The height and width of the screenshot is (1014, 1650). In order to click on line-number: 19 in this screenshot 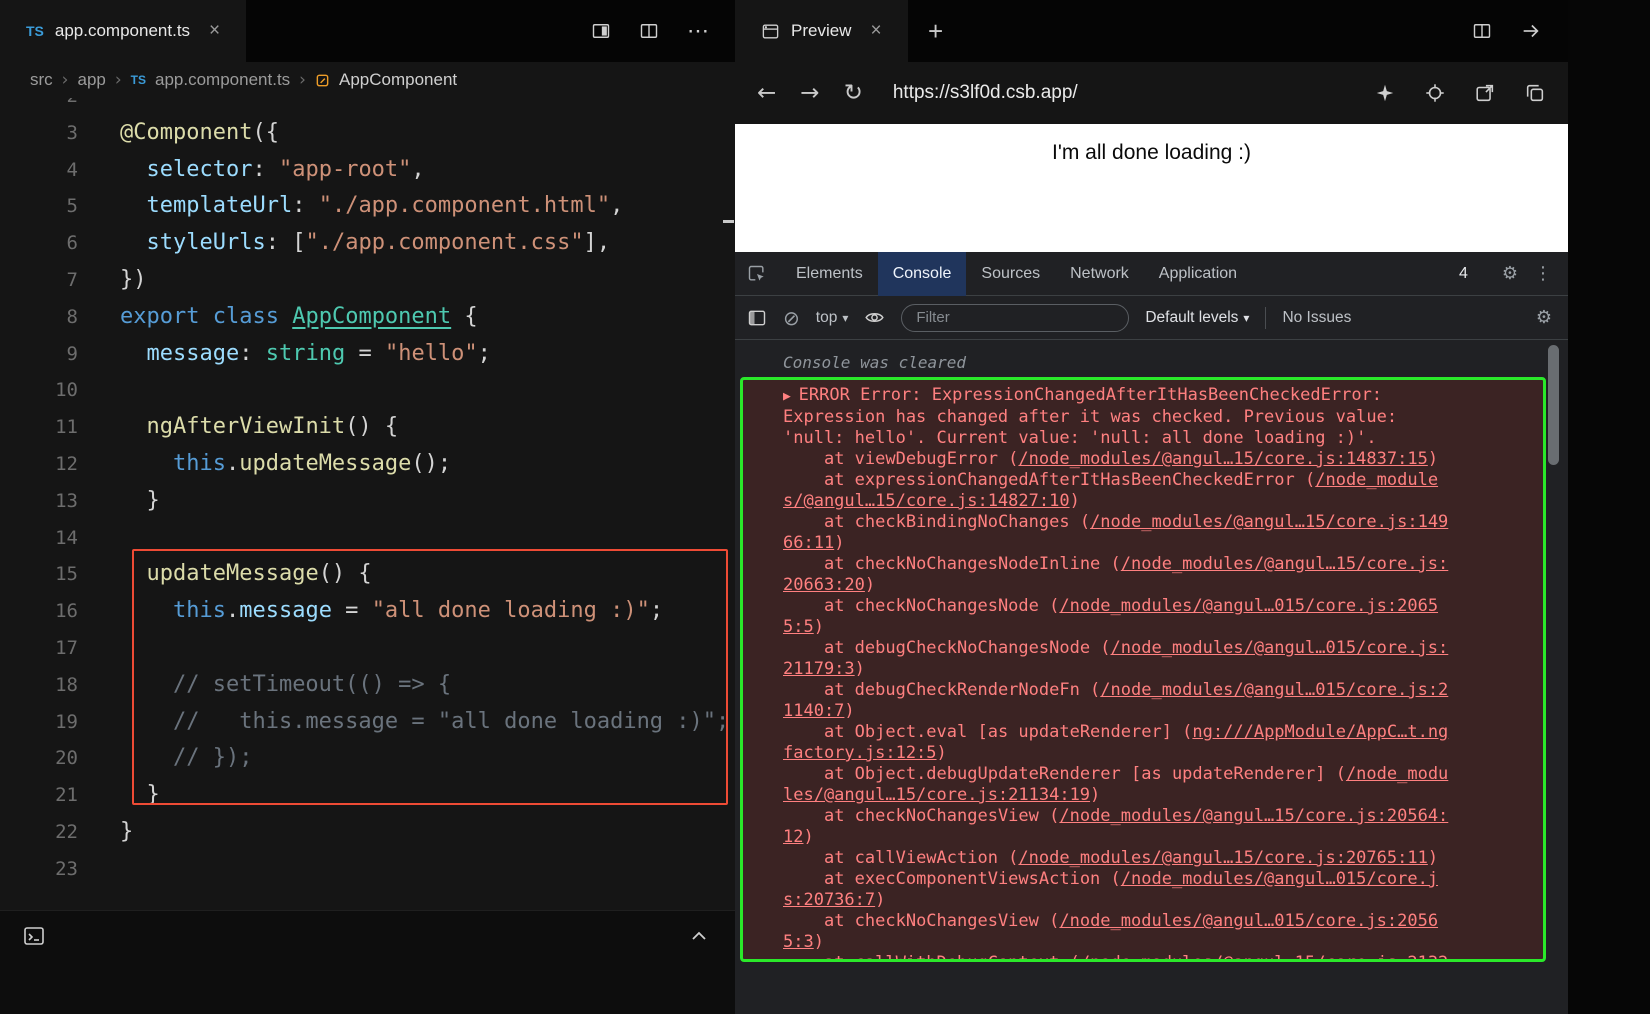, I will do `click(66, 721)`.